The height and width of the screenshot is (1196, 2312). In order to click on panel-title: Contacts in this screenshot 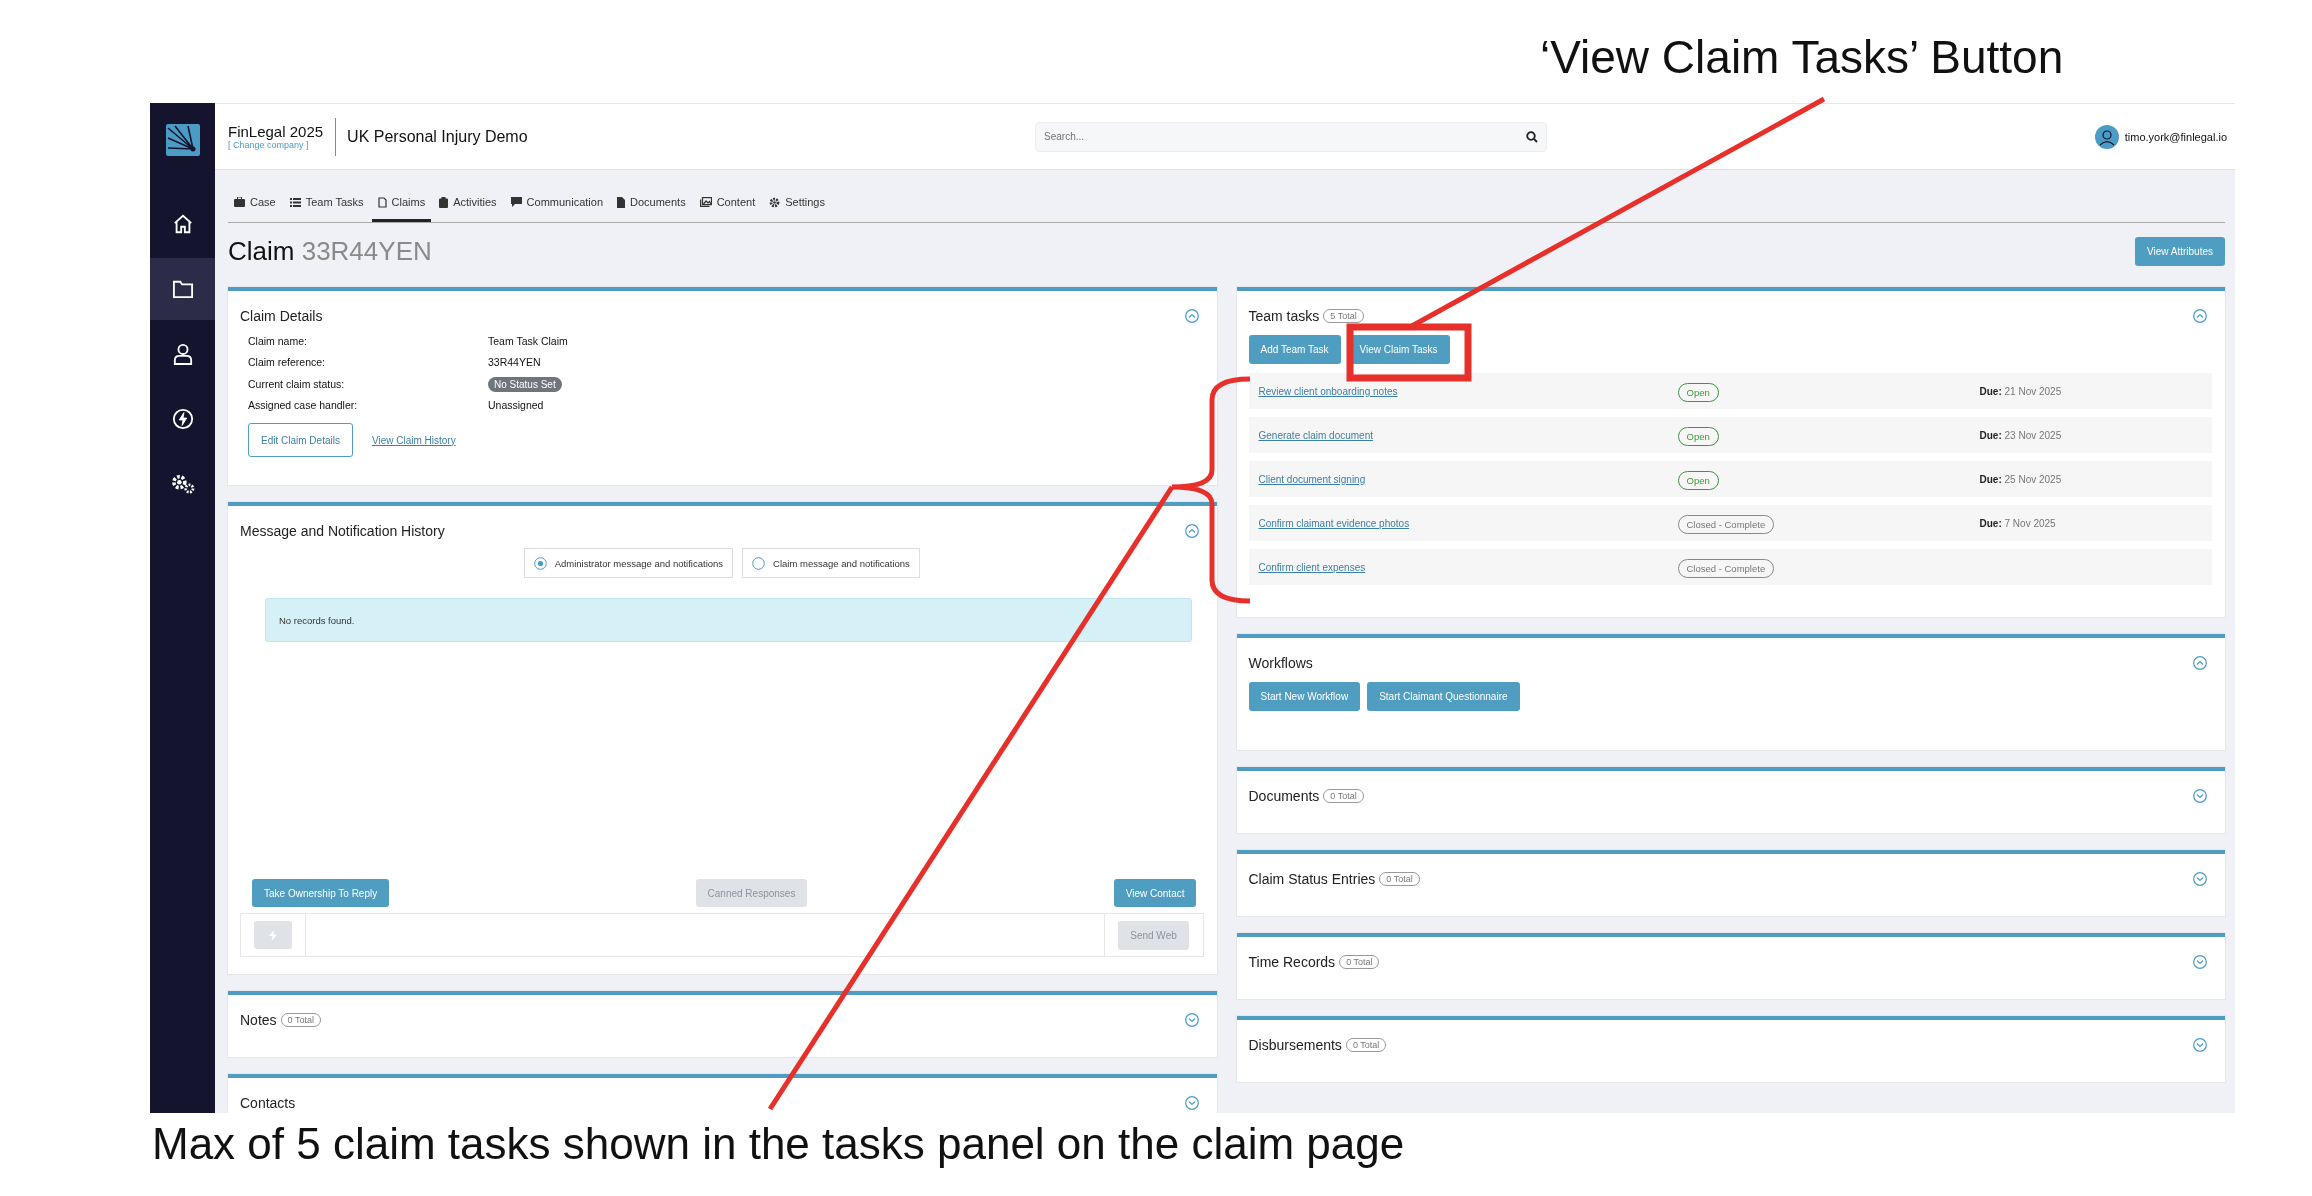, I will do `click(268, 1103)`.